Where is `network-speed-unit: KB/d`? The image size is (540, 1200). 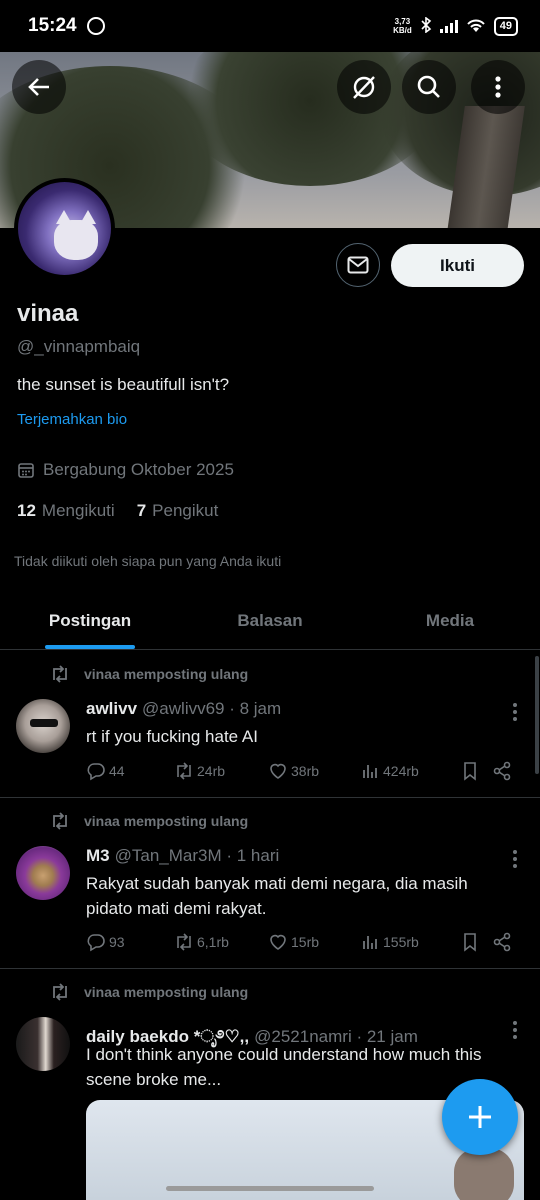 network-speed-unit: KB/d is located at coordinates (402, 30).